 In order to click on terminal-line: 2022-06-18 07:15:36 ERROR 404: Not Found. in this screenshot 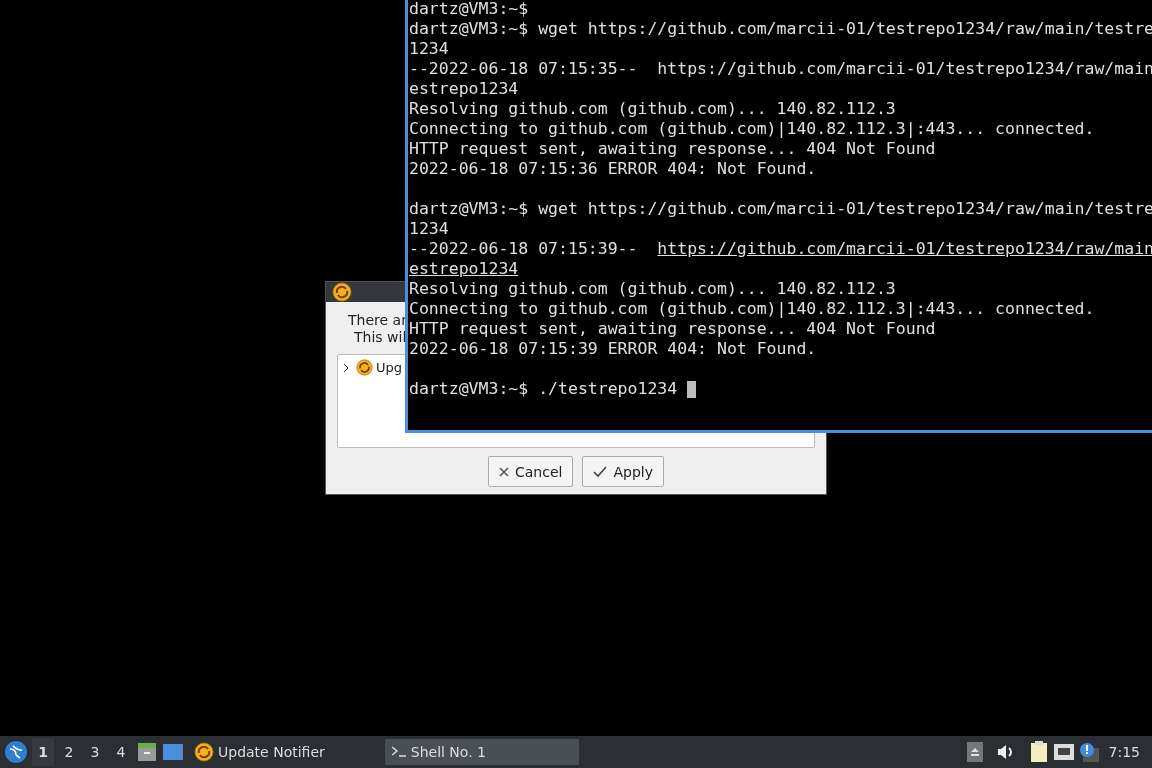, I will do `click(613, 169)`.